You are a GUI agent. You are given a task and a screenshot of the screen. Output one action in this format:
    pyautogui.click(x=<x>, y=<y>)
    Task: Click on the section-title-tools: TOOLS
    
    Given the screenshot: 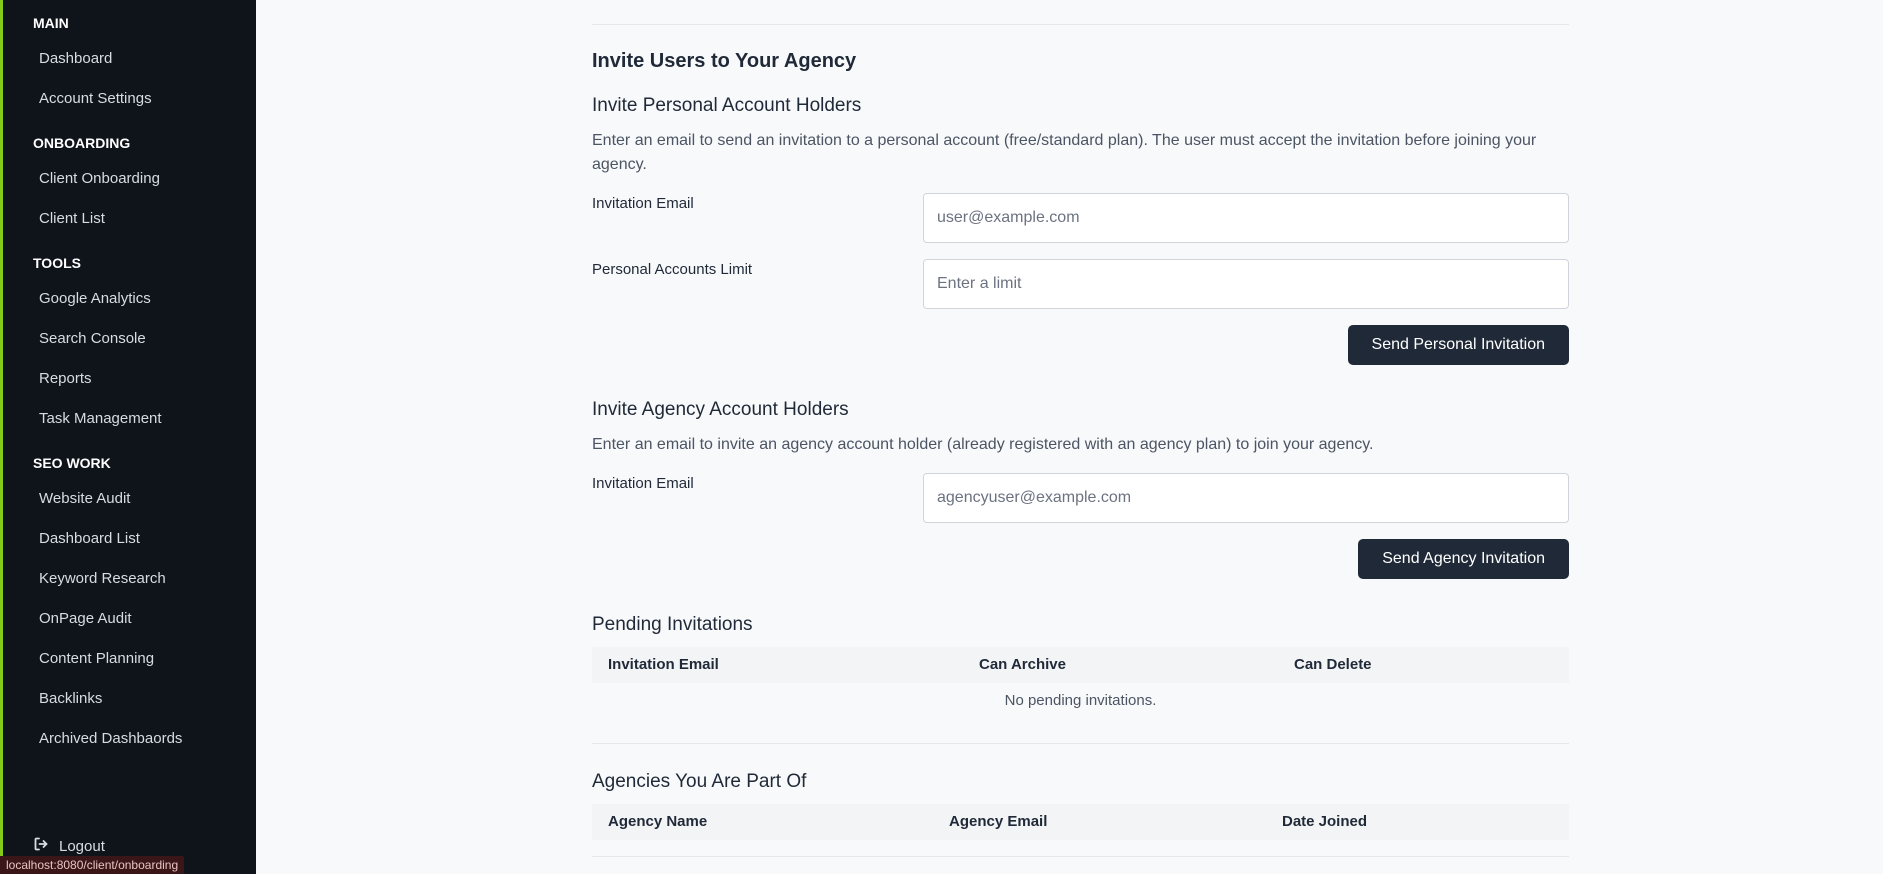 What is the action you would take?
    pyautogui.click(x=57, y=263)
    